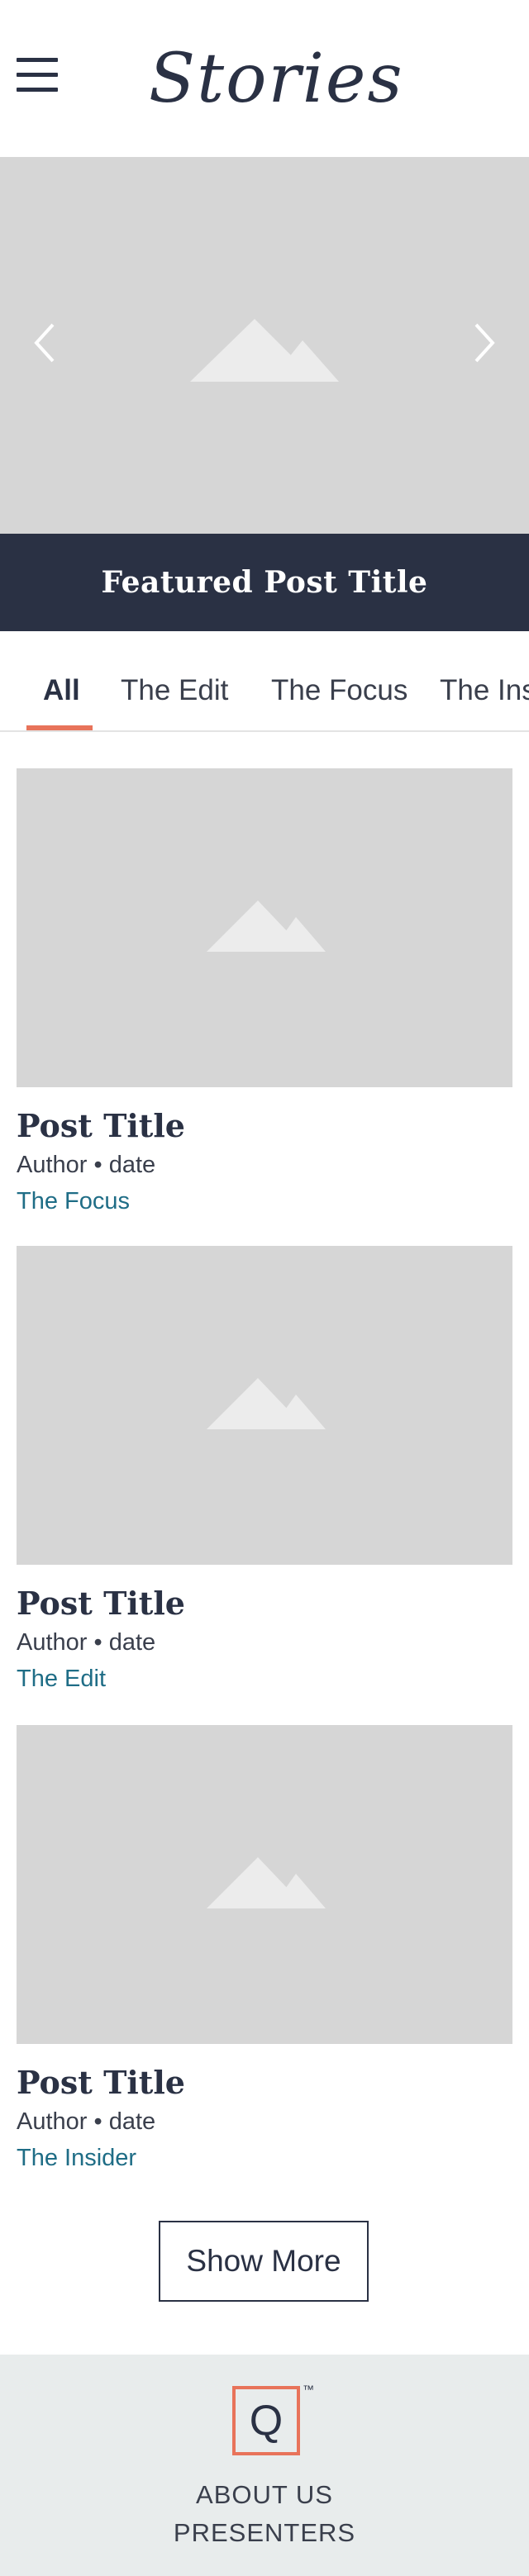 Image resolution: width=529 pixels, height=2576 pixels. What do you see at coordinates (264, 2495) in the screenshot?
I see `footer-link-about-us: ABOUT US` at bounding box center [264, 2495].